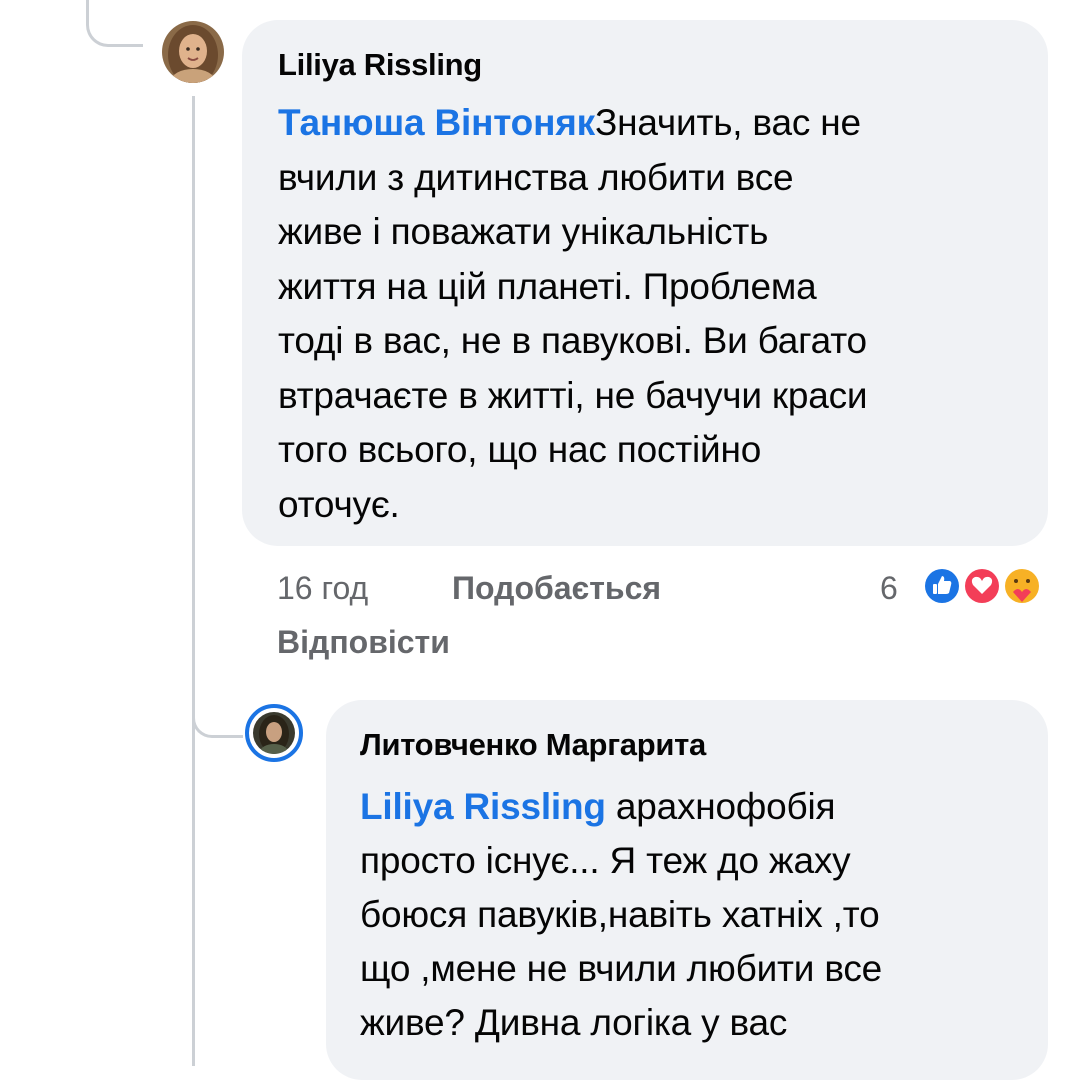 This screenshot has width=1080, height=1080. What do you see at coordinates (536, 177) in the screenshot?
I see `comment-line: вчили з дитинства любити все` at bounding box center [536, 177].